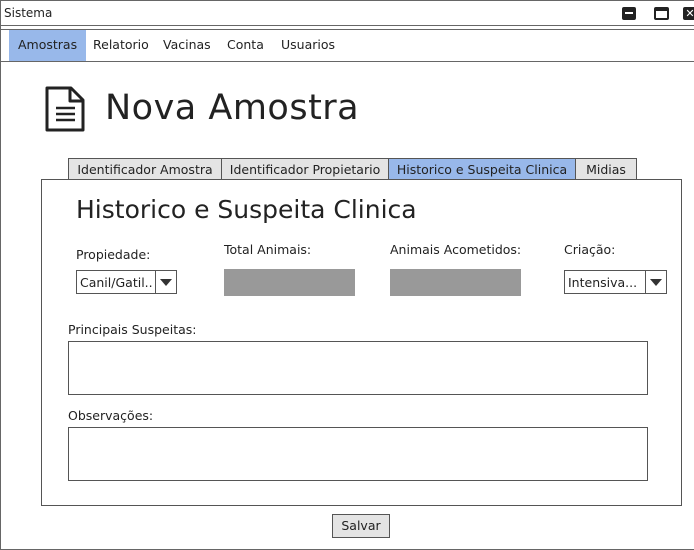  I want to click on tab-historico-suspeita-clinica: Historico e Suspeita Clinica, so click(482, 169).